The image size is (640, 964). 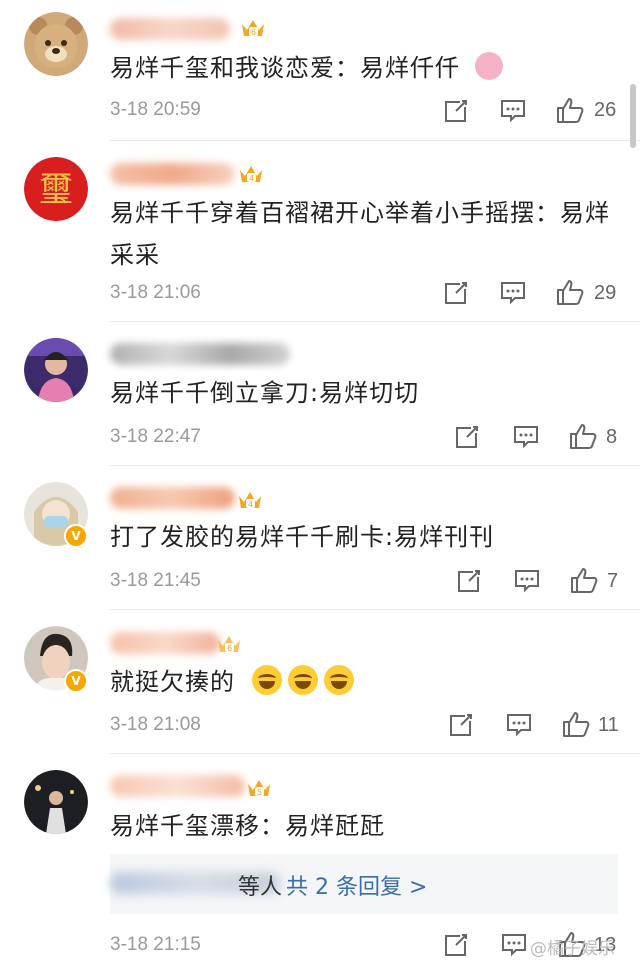 I want to click on comment-time: 3-18 21:15, so click(x=155, y=944).